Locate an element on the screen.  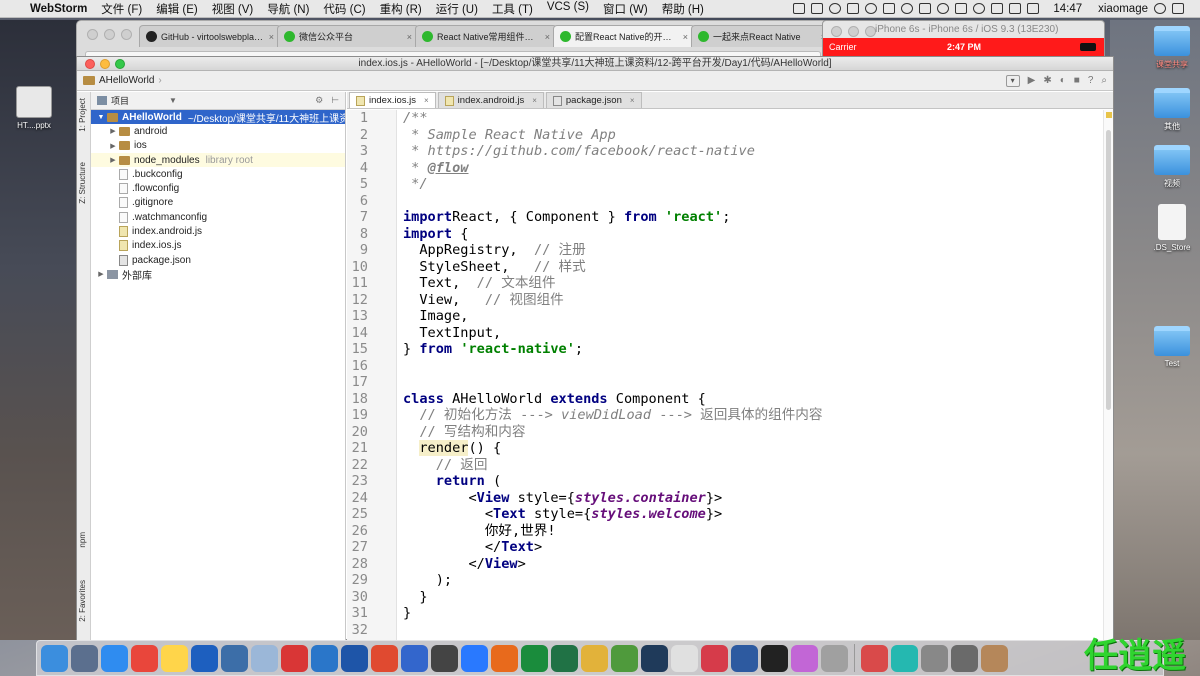
project-view-selector: 项目 is located at coordinates (120, 100).